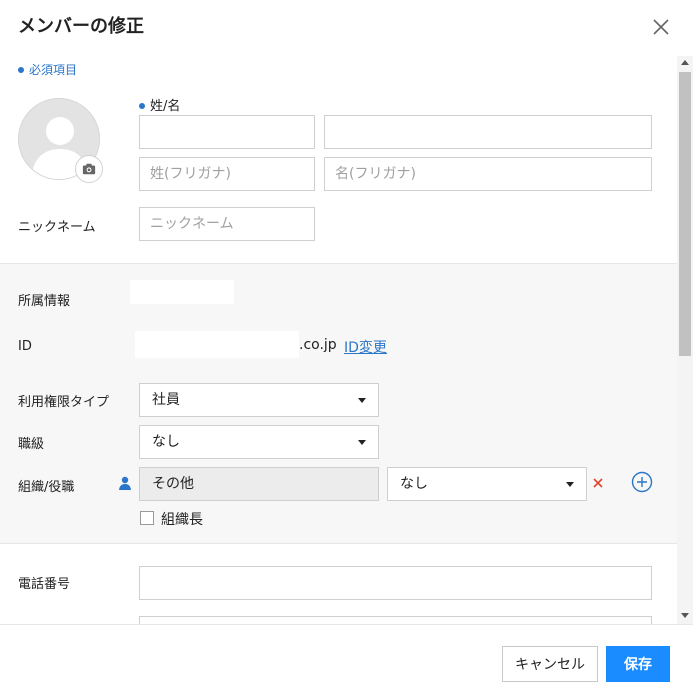  Describe the element at coordinates (44, 301) in the screenshot. I see `affiliation-label: 所属情報` at that location.